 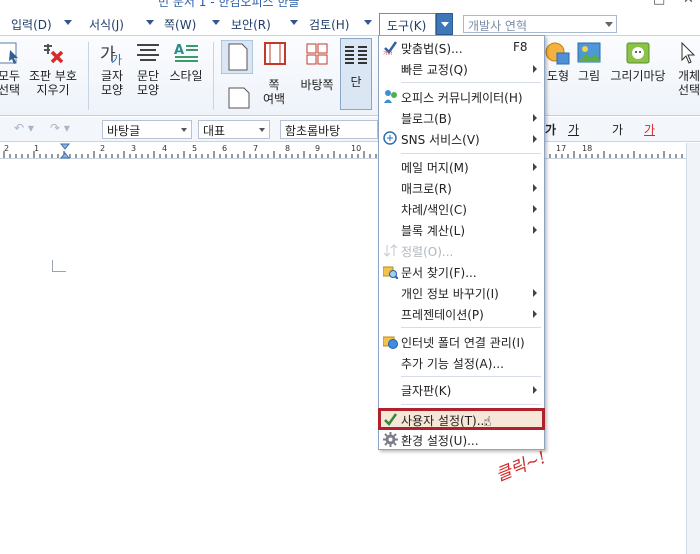 I want to click on ruler-ticks: 212345678910111718, so click(x=343, y=151).